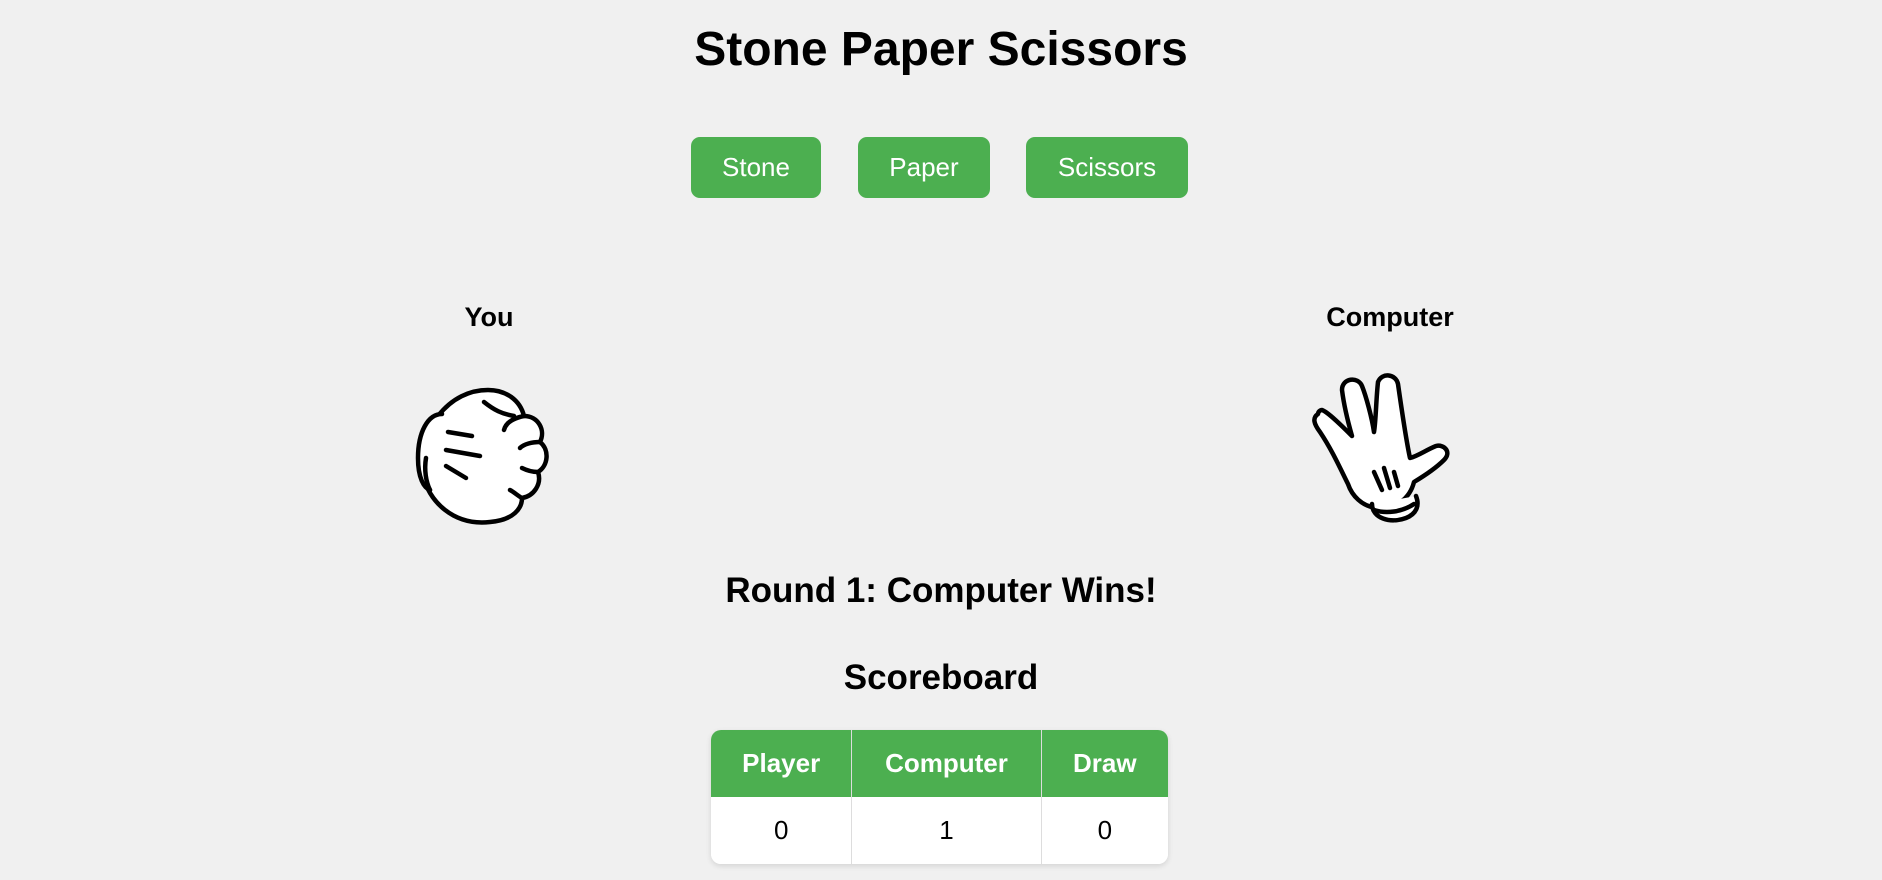 The image size is (1882, 880). Describe the element at coordinates (1390, 452) in the screenshot. I see `scissors-hand-icon` at that location.